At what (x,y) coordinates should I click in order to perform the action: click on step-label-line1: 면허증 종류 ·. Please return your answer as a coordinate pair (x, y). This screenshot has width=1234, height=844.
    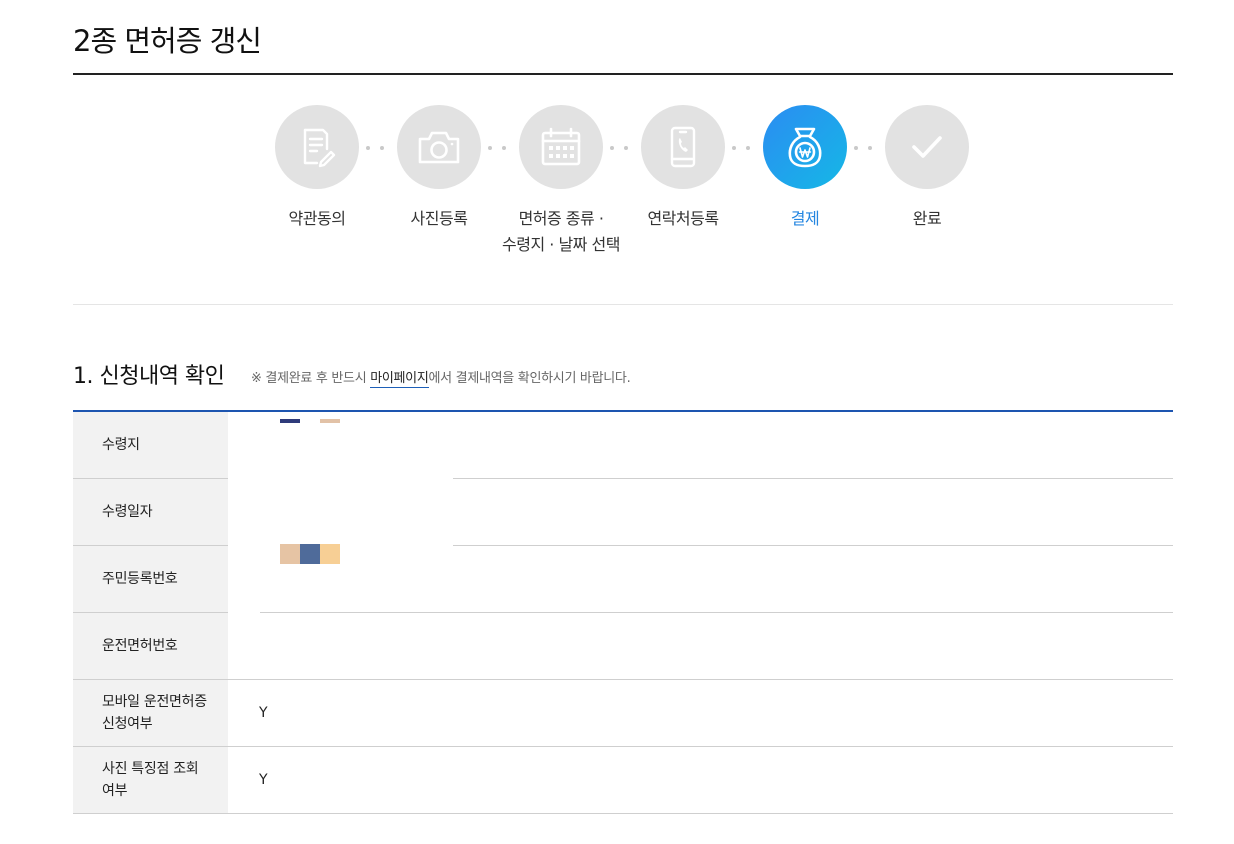
    Looking at the image, I should click on (561, 218).